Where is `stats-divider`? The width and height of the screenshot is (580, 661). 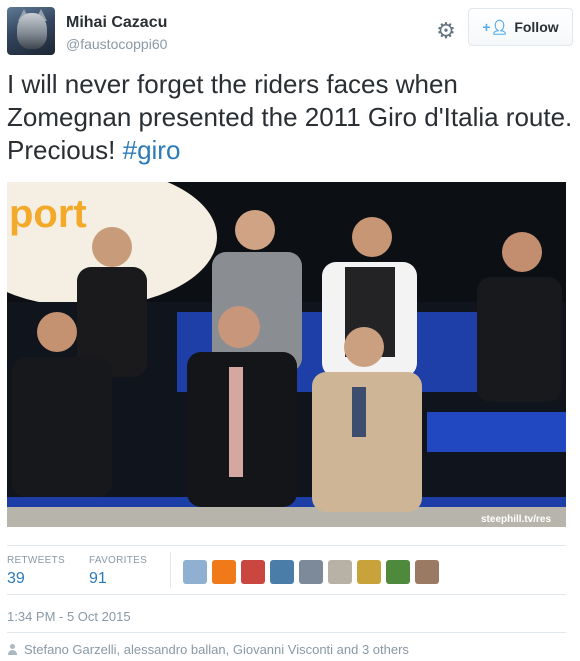
stats-divider is located at coordinates (170, 570).